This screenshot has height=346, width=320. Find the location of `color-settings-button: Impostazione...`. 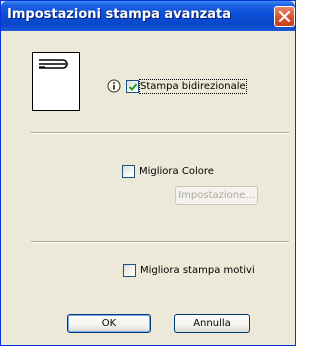

color-settings-button: Impostazione... is located at coordinates (216, 195).